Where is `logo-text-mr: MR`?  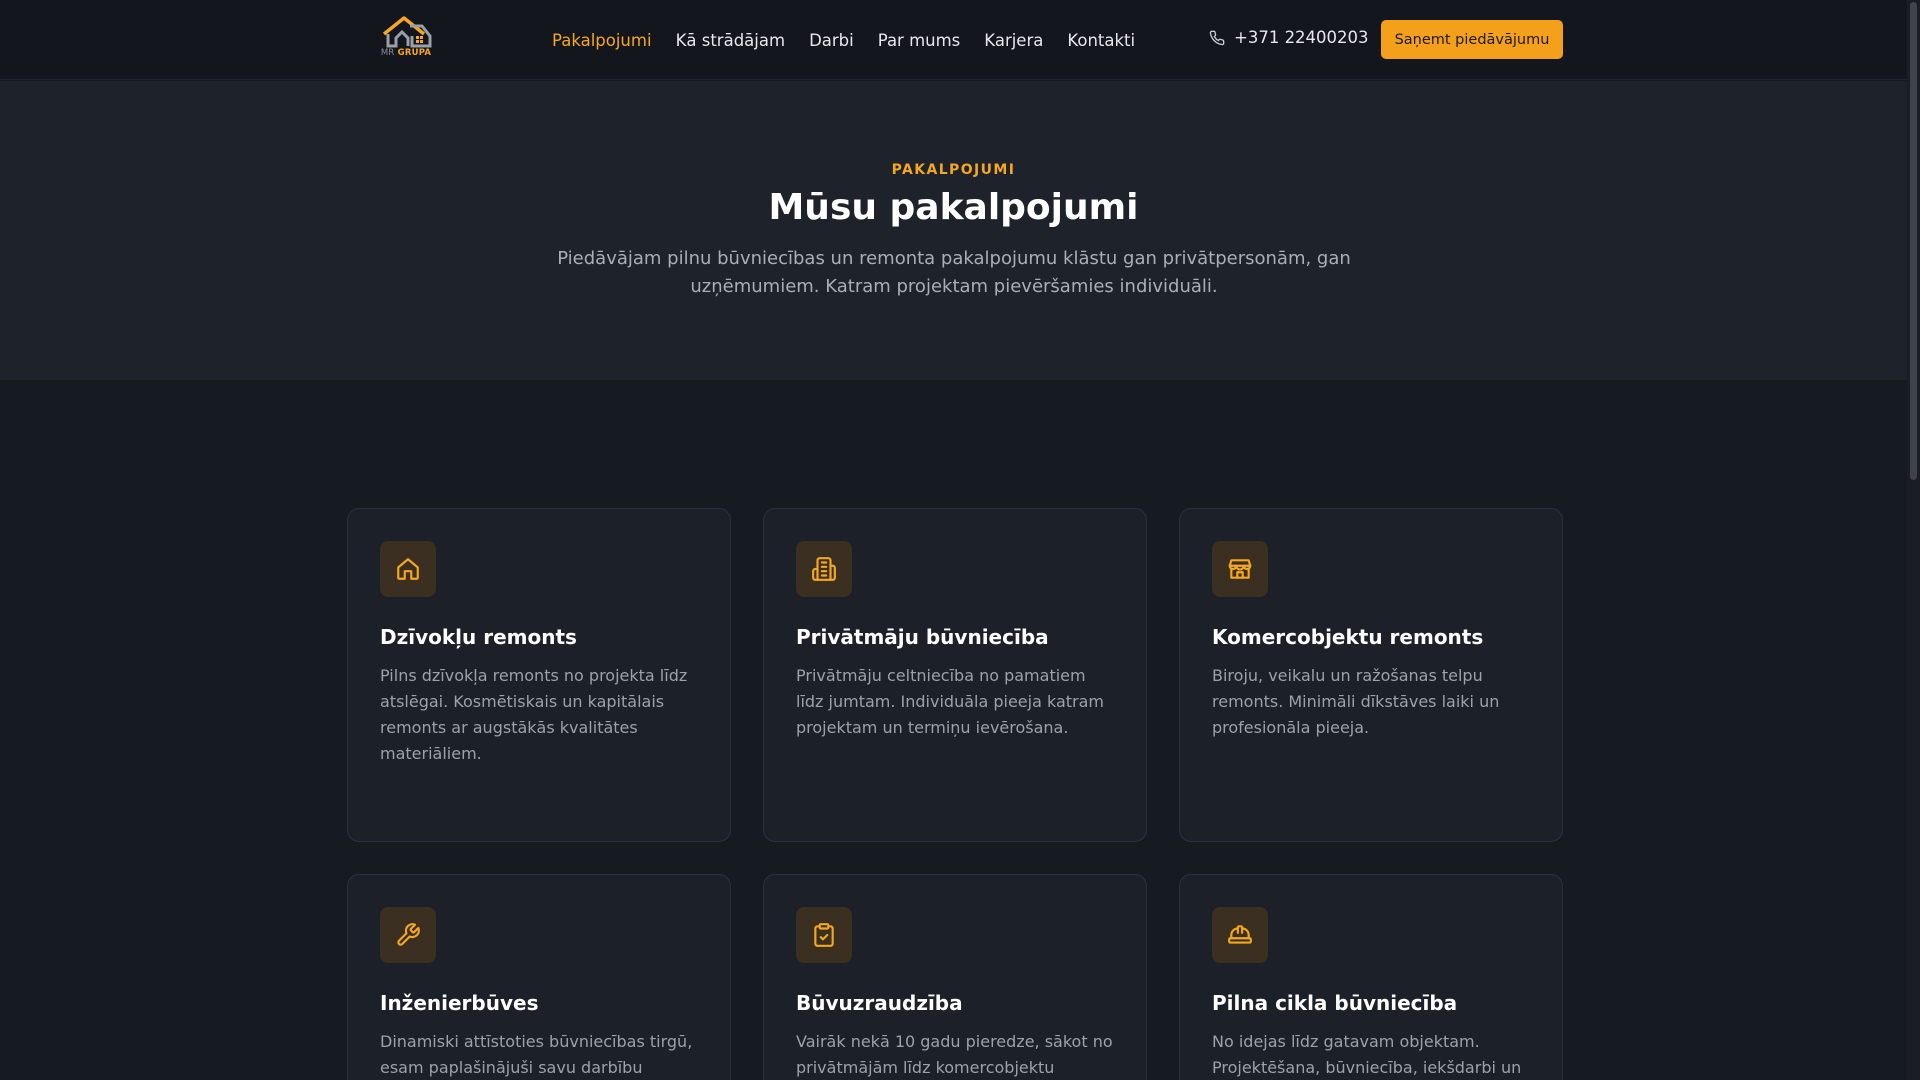 logo-text-mr: MR is located at coordinates (387, 53).